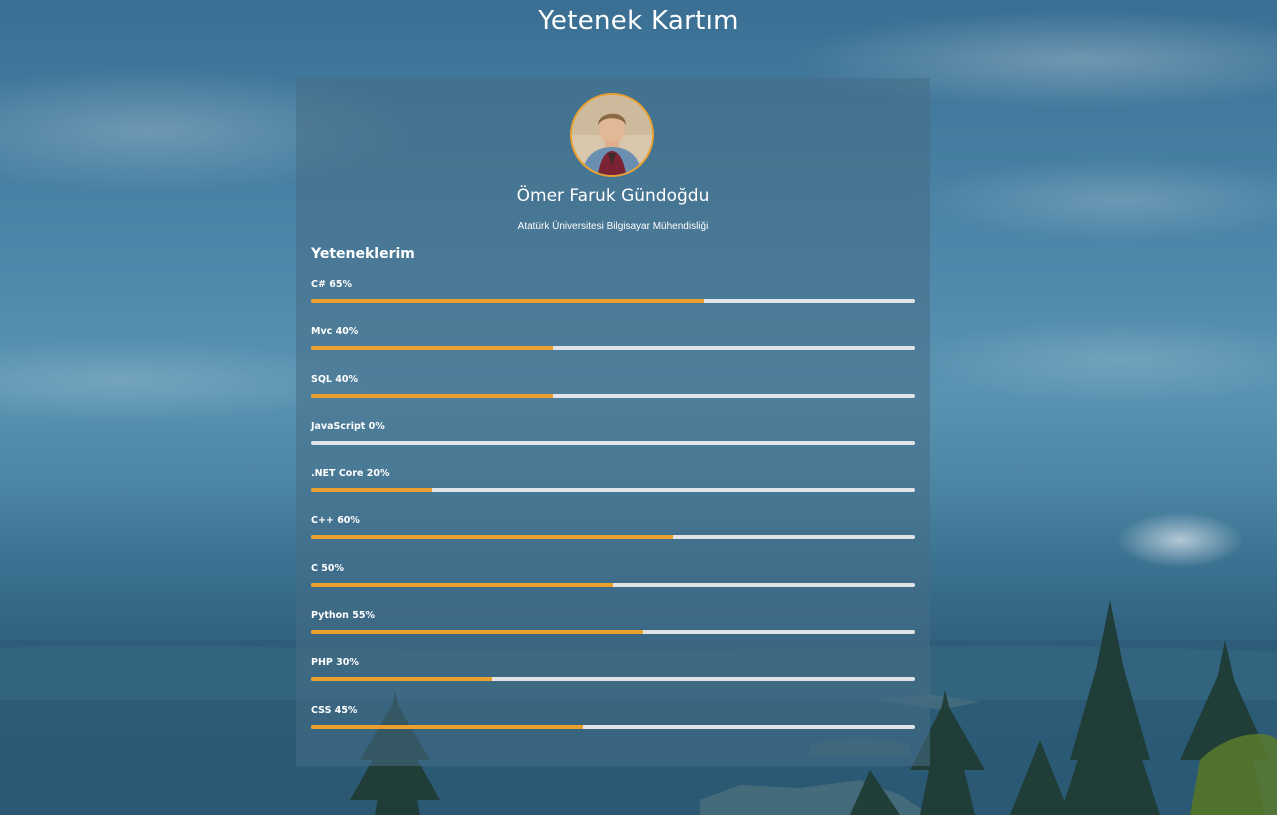  I want to click on skill-item: CSS 45%, so click(613, 727).